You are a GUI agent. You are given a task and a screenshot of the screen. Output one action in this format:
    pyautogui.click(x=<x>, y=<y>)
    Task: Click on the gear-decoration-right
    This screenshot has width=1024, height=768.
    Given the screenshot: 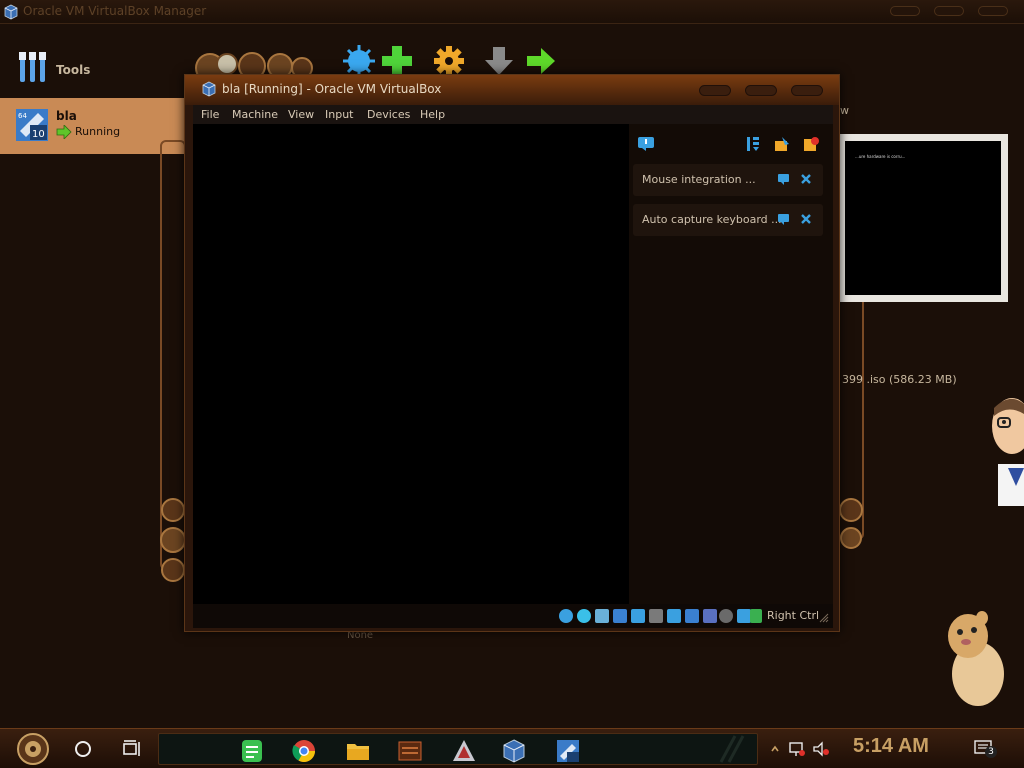 What is the action you would take?
    pyautogui.click(x=851, y=523)
    